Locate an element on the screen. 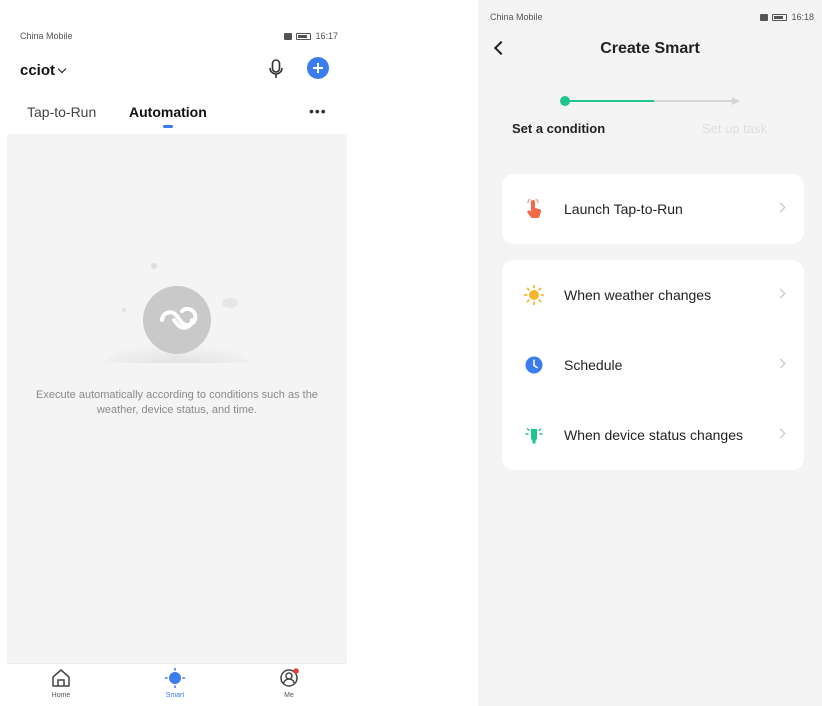  step-dot-active is located at coordinates (565, 101).